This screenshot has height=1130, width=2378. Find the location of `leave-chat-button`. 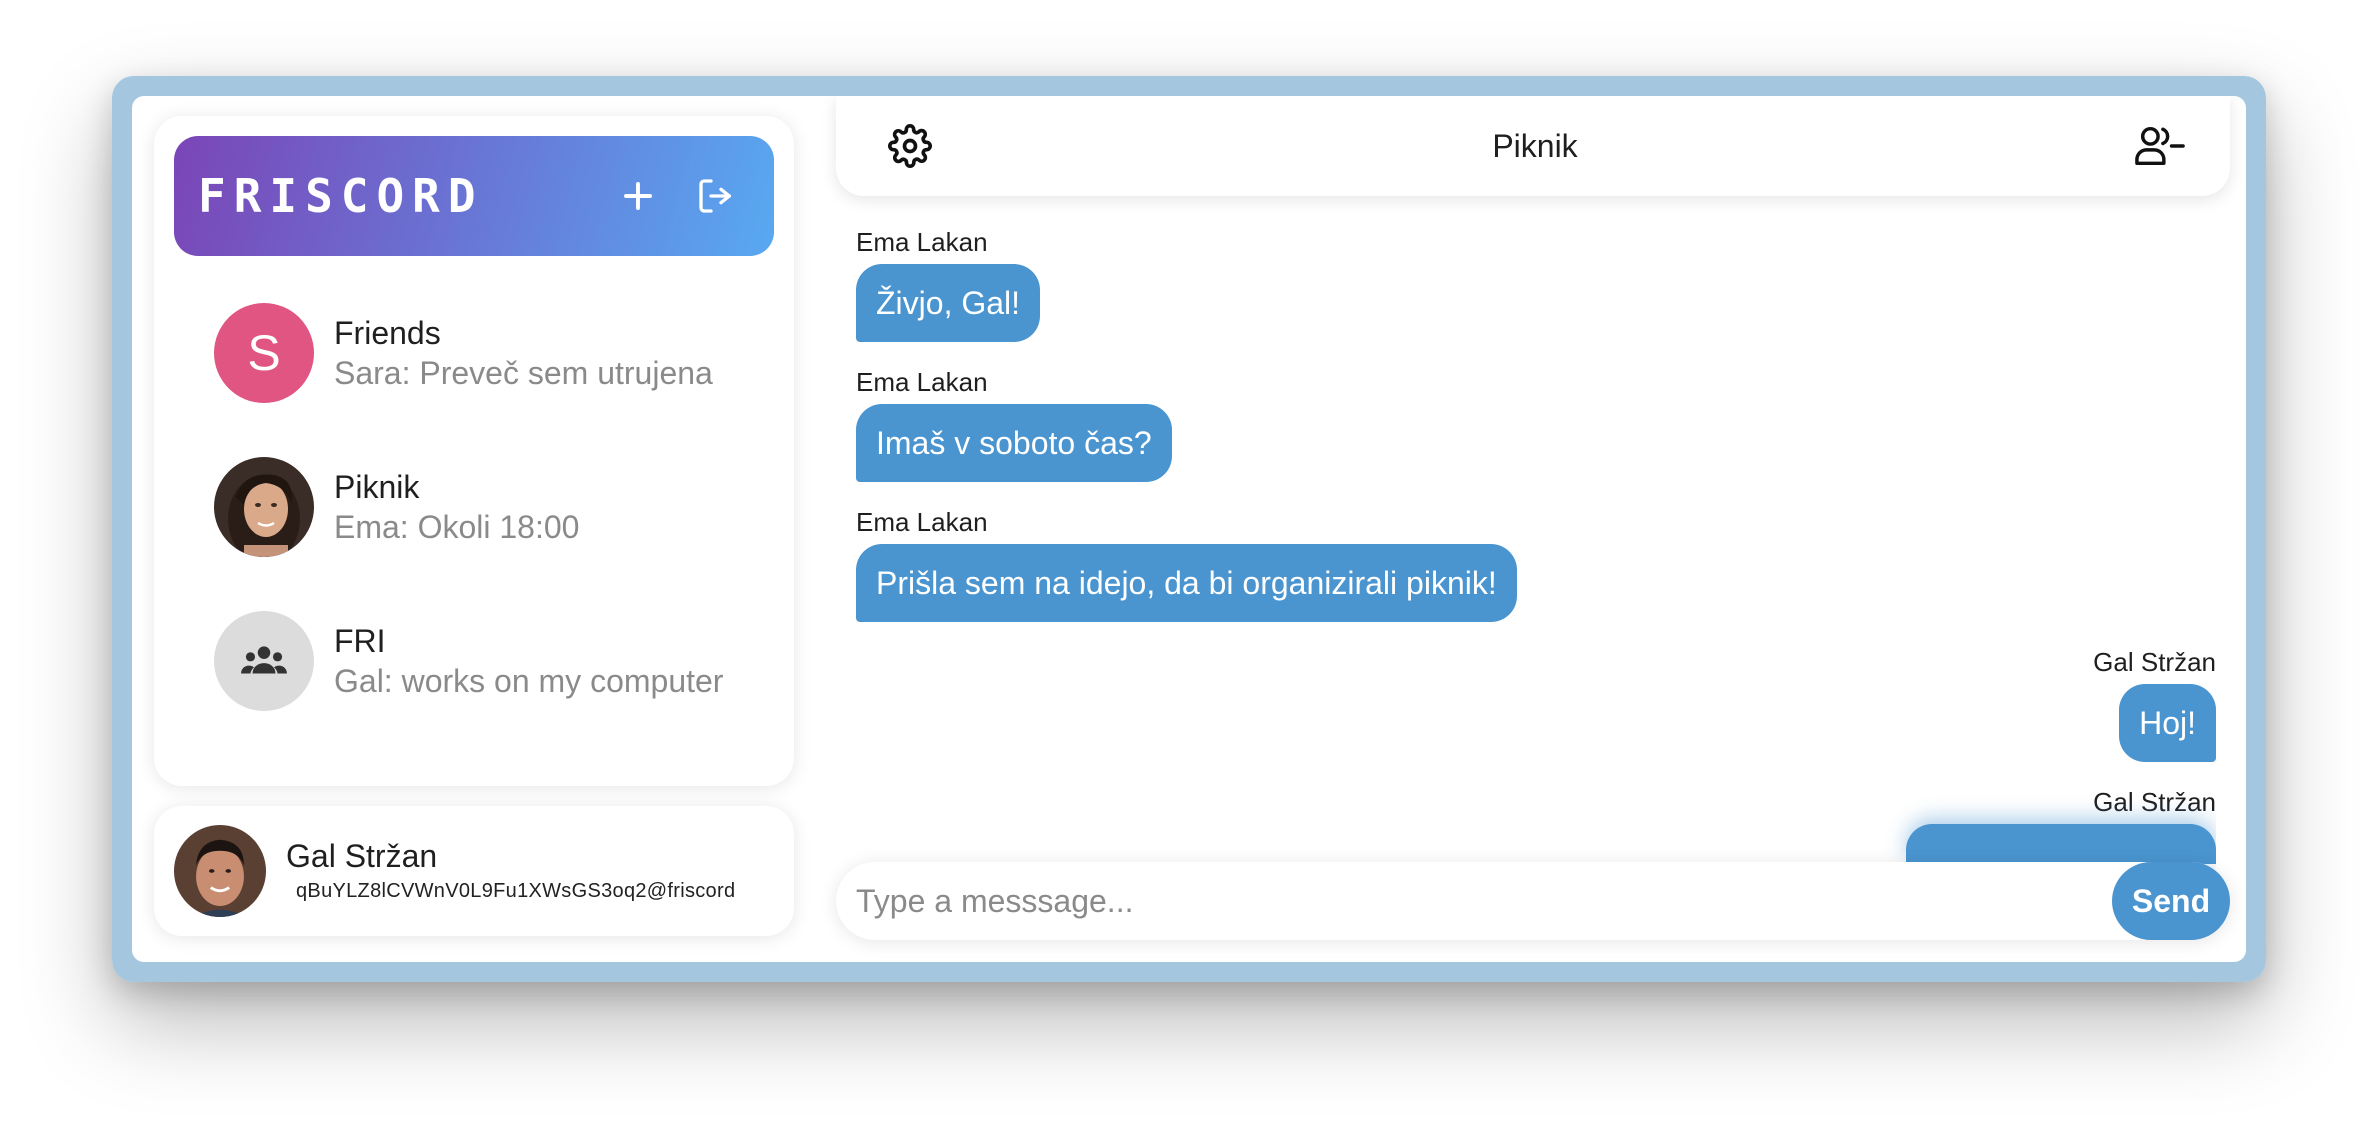

leave-chat-button is located at coordinates (2160, 146).